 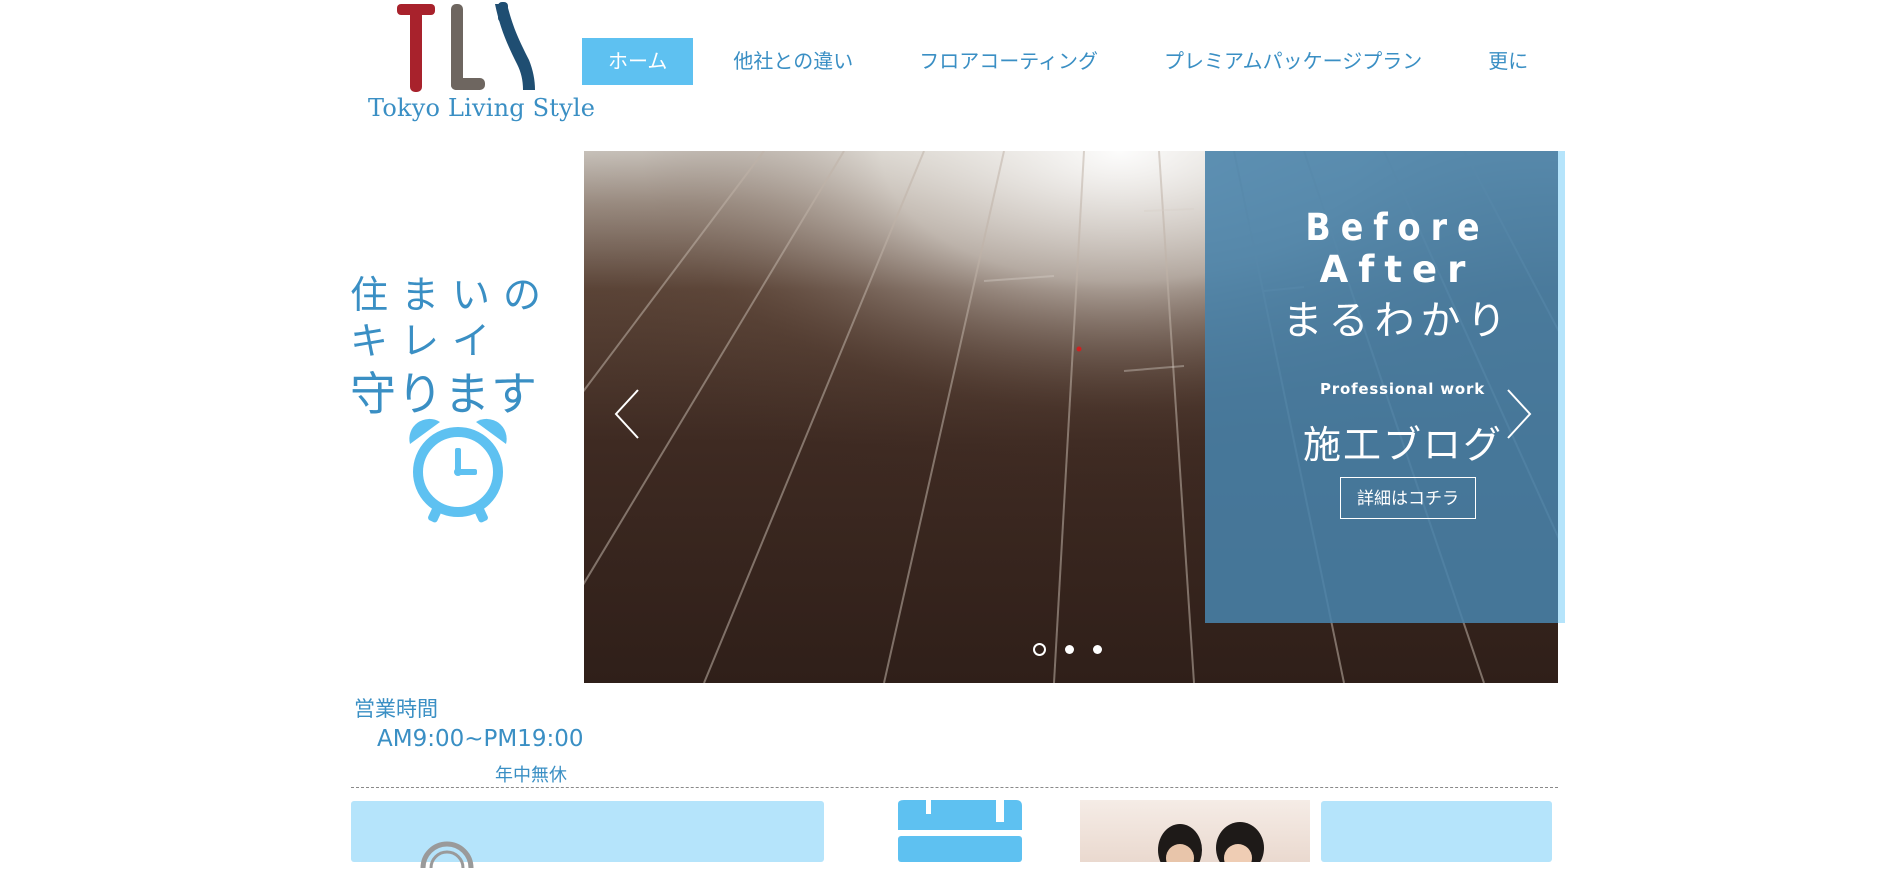 What do you see at coordinates (458, 470) in the screenshot?
I see `alarm-clock-icon` at bounding box center [458, 470].